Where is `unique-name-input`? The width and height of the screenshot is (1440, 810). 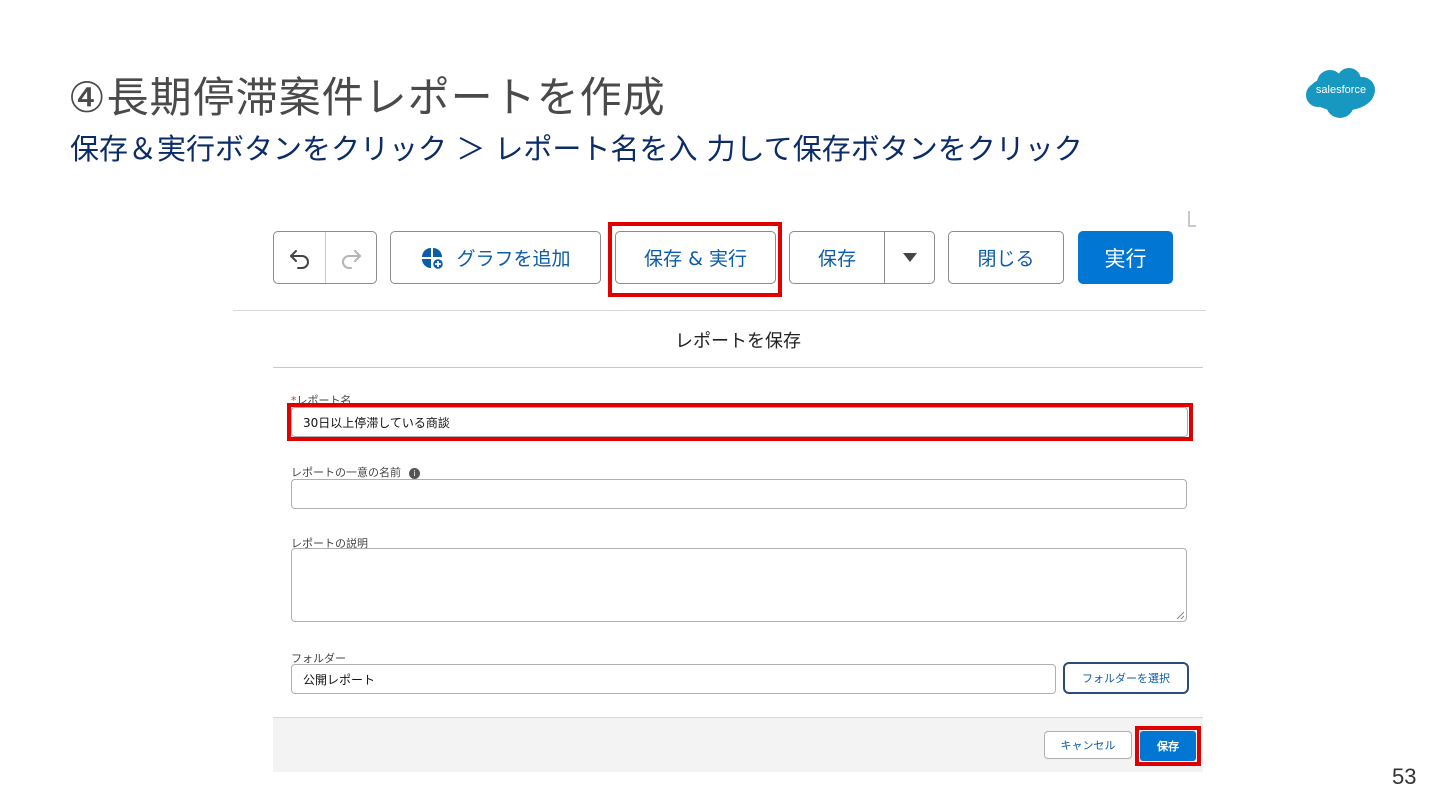 unique-name-input is located at coordinates (739, 494).